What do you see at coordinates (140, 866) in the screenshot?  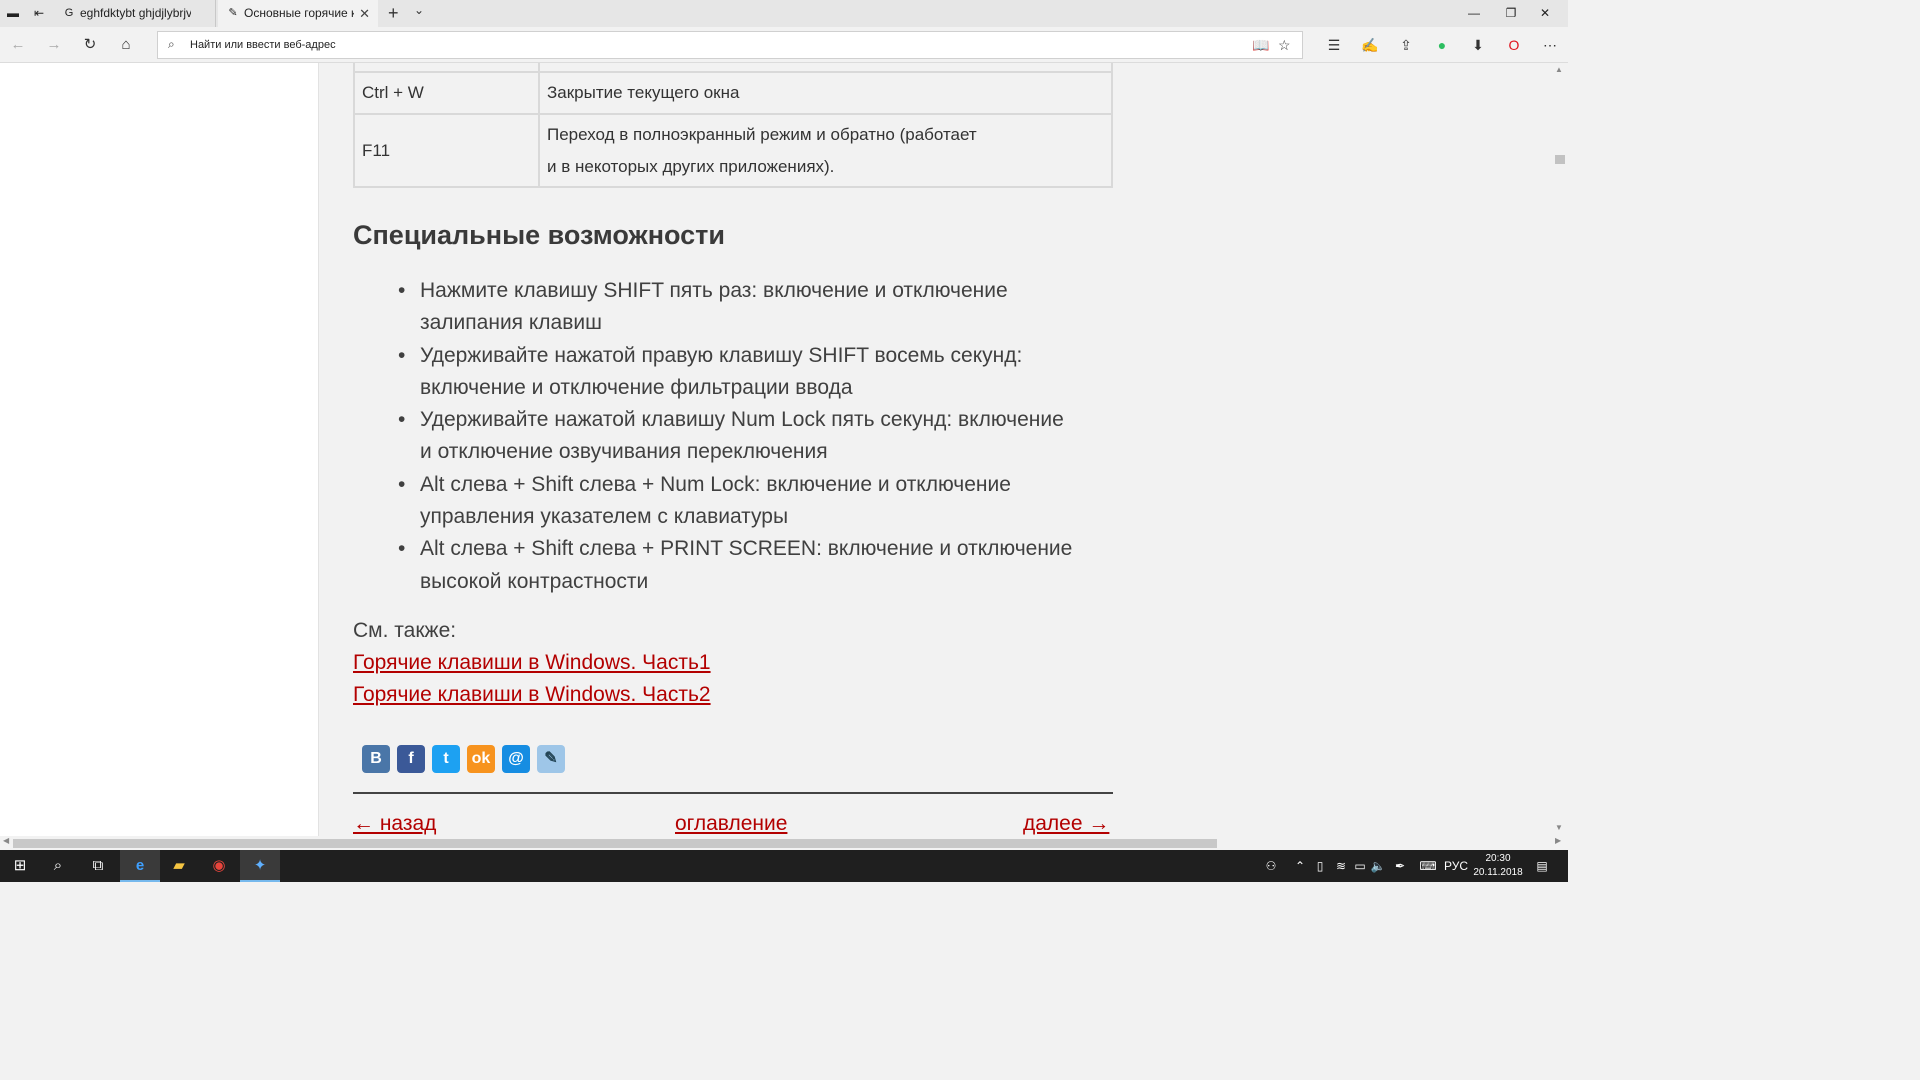 I see `edge-icon: e` at bounding box center [140, 866].